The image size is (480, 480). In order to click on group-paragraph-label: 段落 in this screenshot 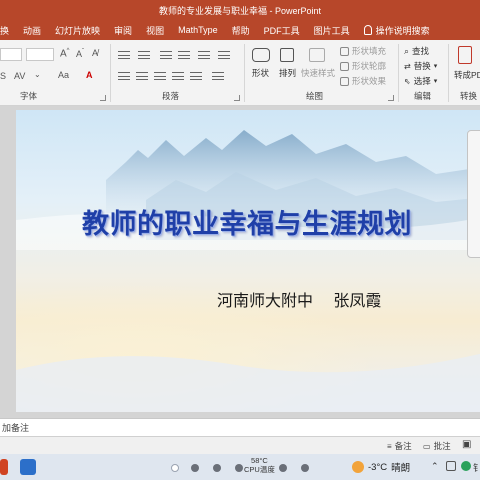, I will do `click(171, 96)`.